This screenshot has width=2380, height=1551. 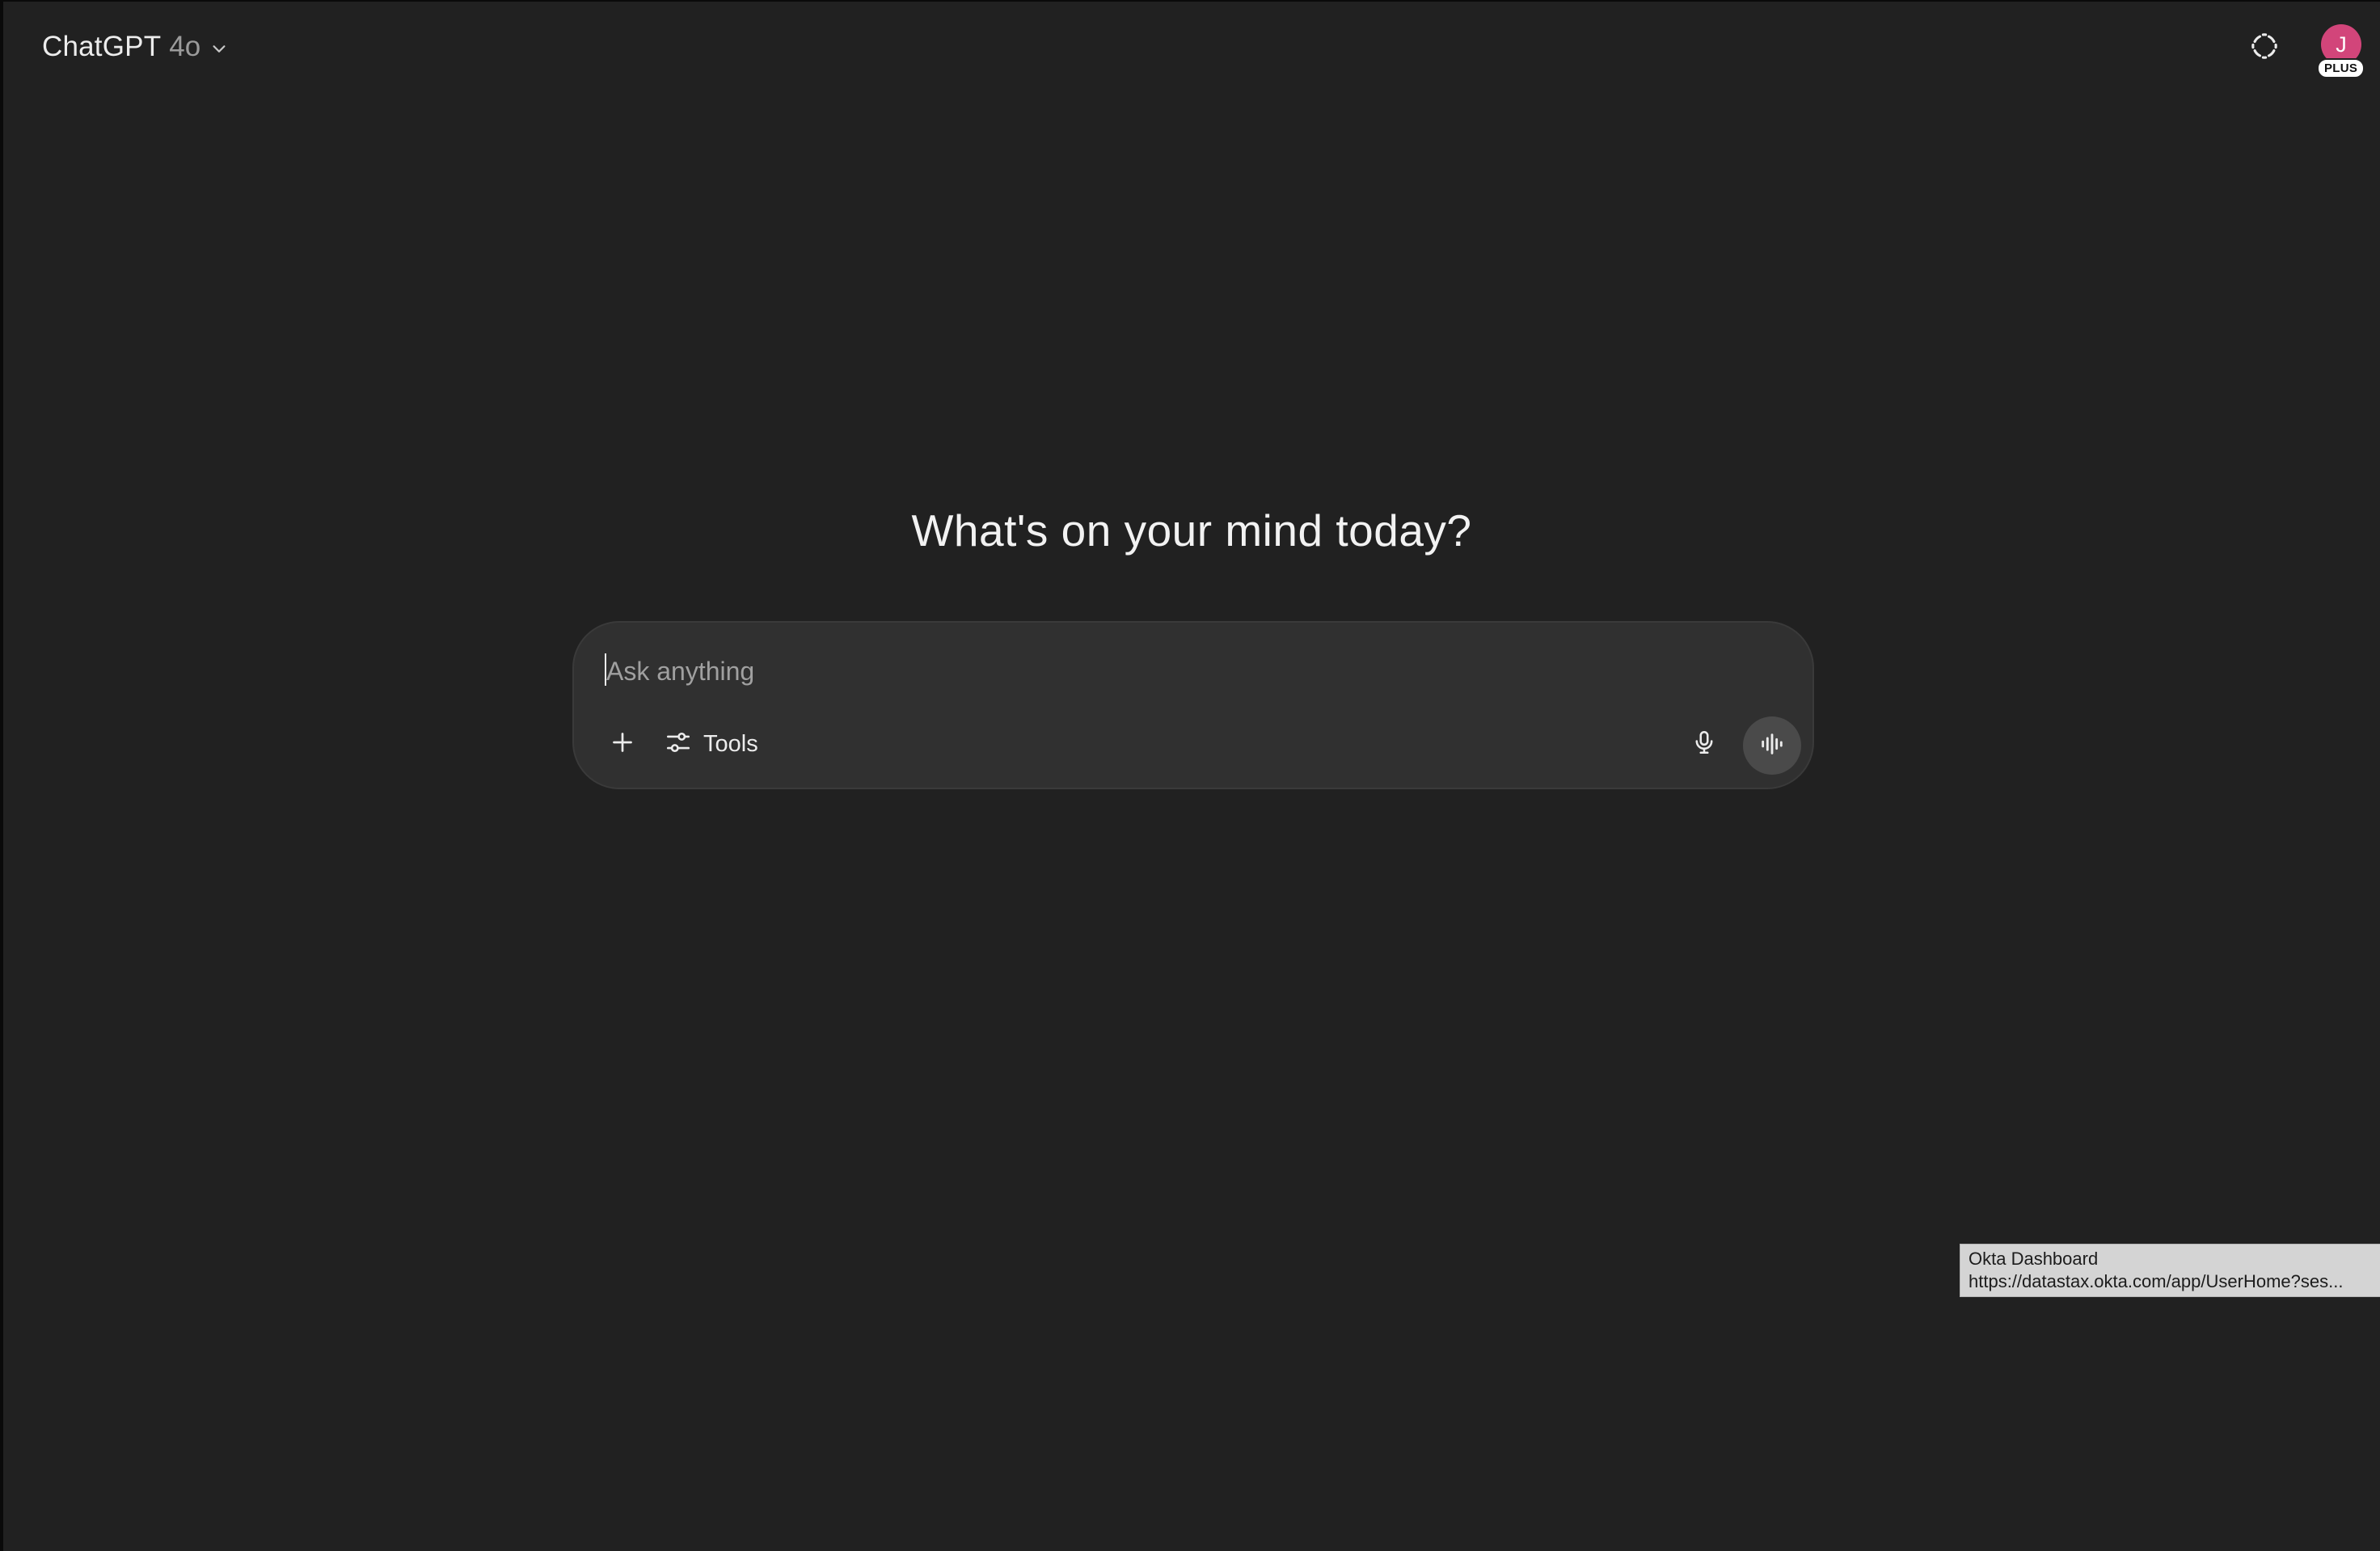 I want to click on voice-mode-button, so click(x=1772, y=745).